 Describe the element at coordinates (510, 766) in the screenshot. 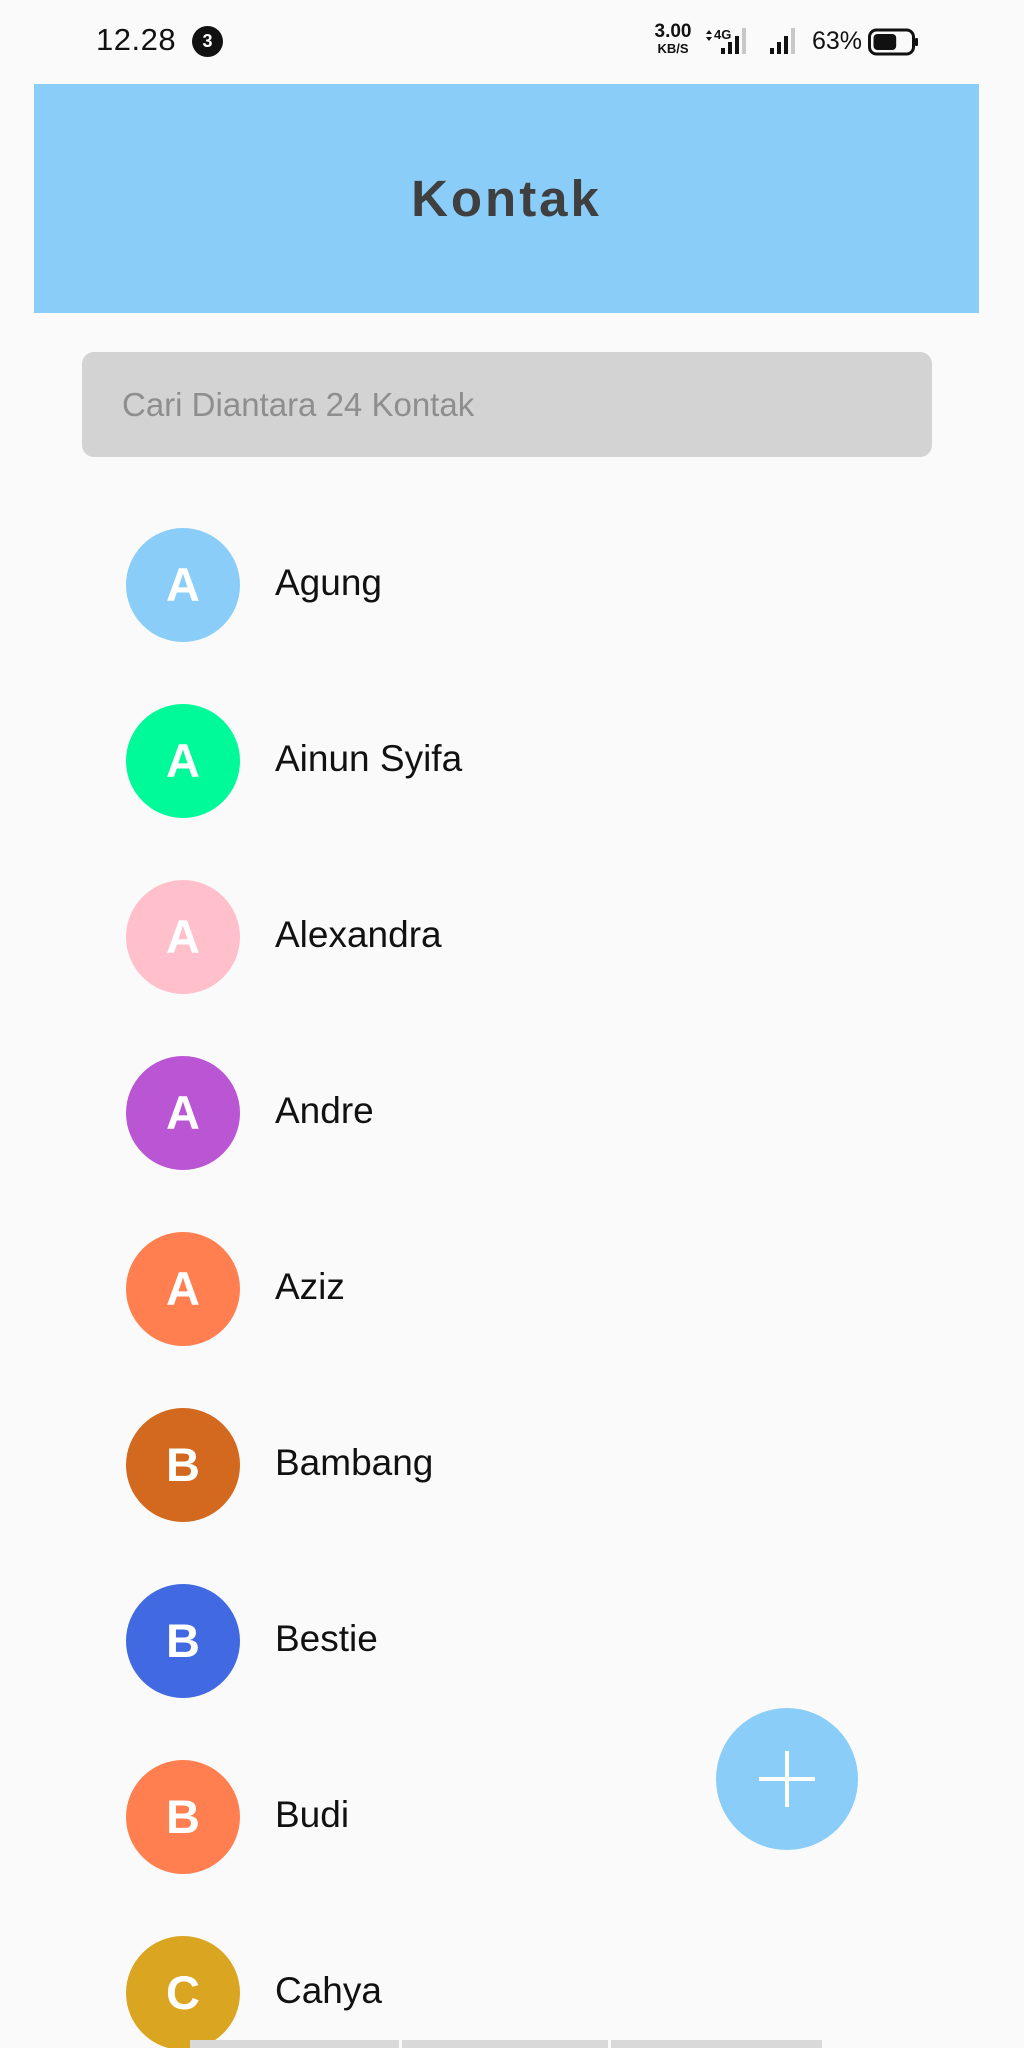

I see `contact-item: A Ainun Syifa` at that location.